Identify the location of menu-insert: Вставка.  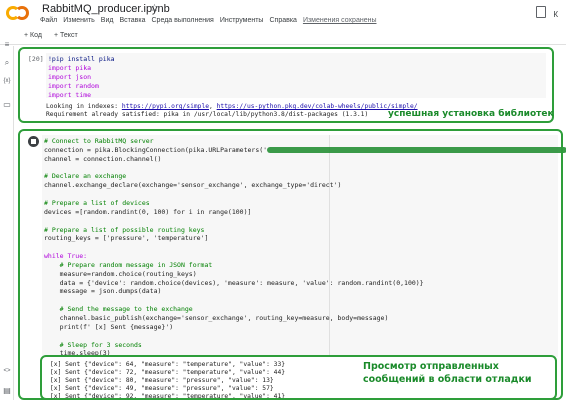
(132, 20).